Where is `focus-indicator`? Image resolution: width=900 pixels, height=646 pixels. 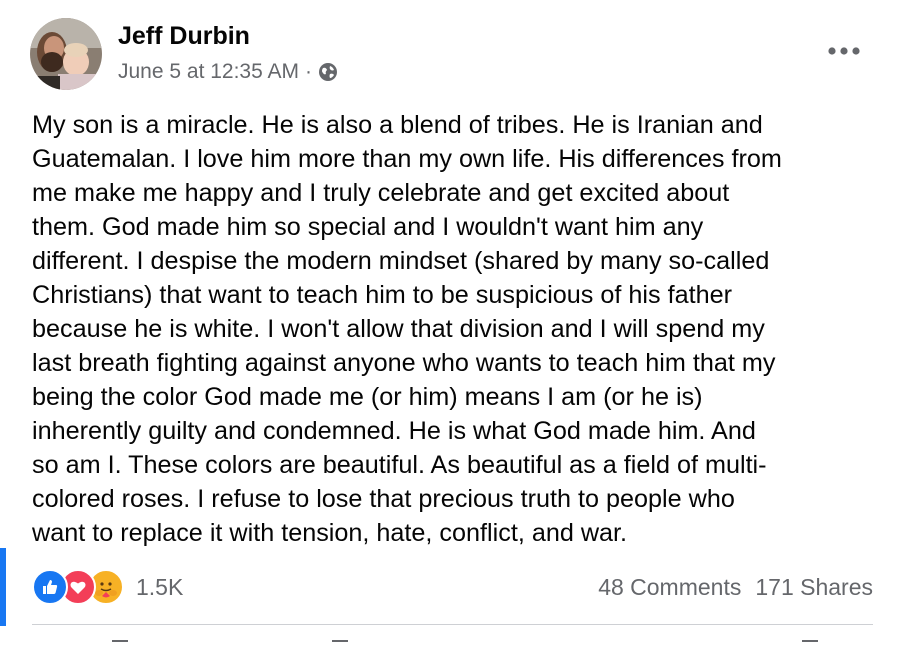
focus-indicator is located at coordinates (3, 587).